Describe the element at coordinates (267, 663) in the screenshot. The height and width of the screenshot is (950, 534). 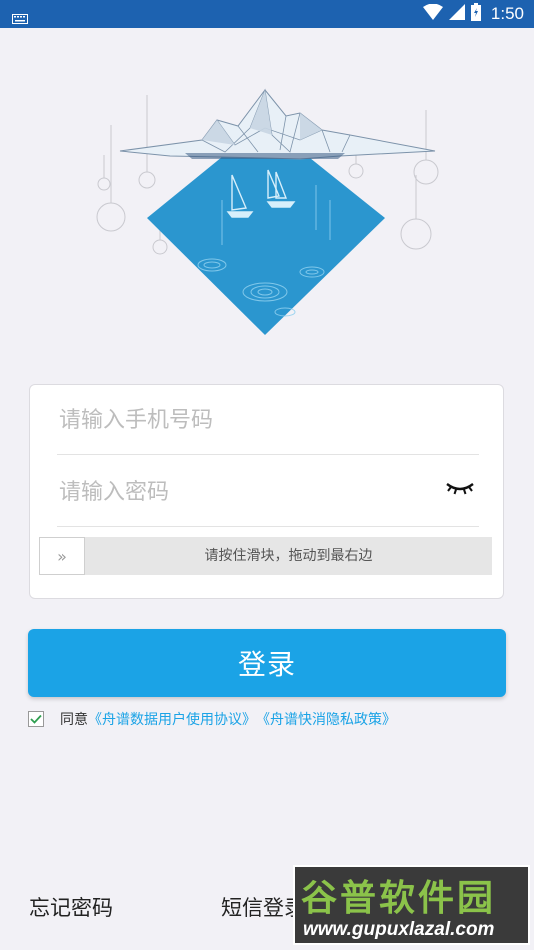
I see `login-button: 登录` at that location.